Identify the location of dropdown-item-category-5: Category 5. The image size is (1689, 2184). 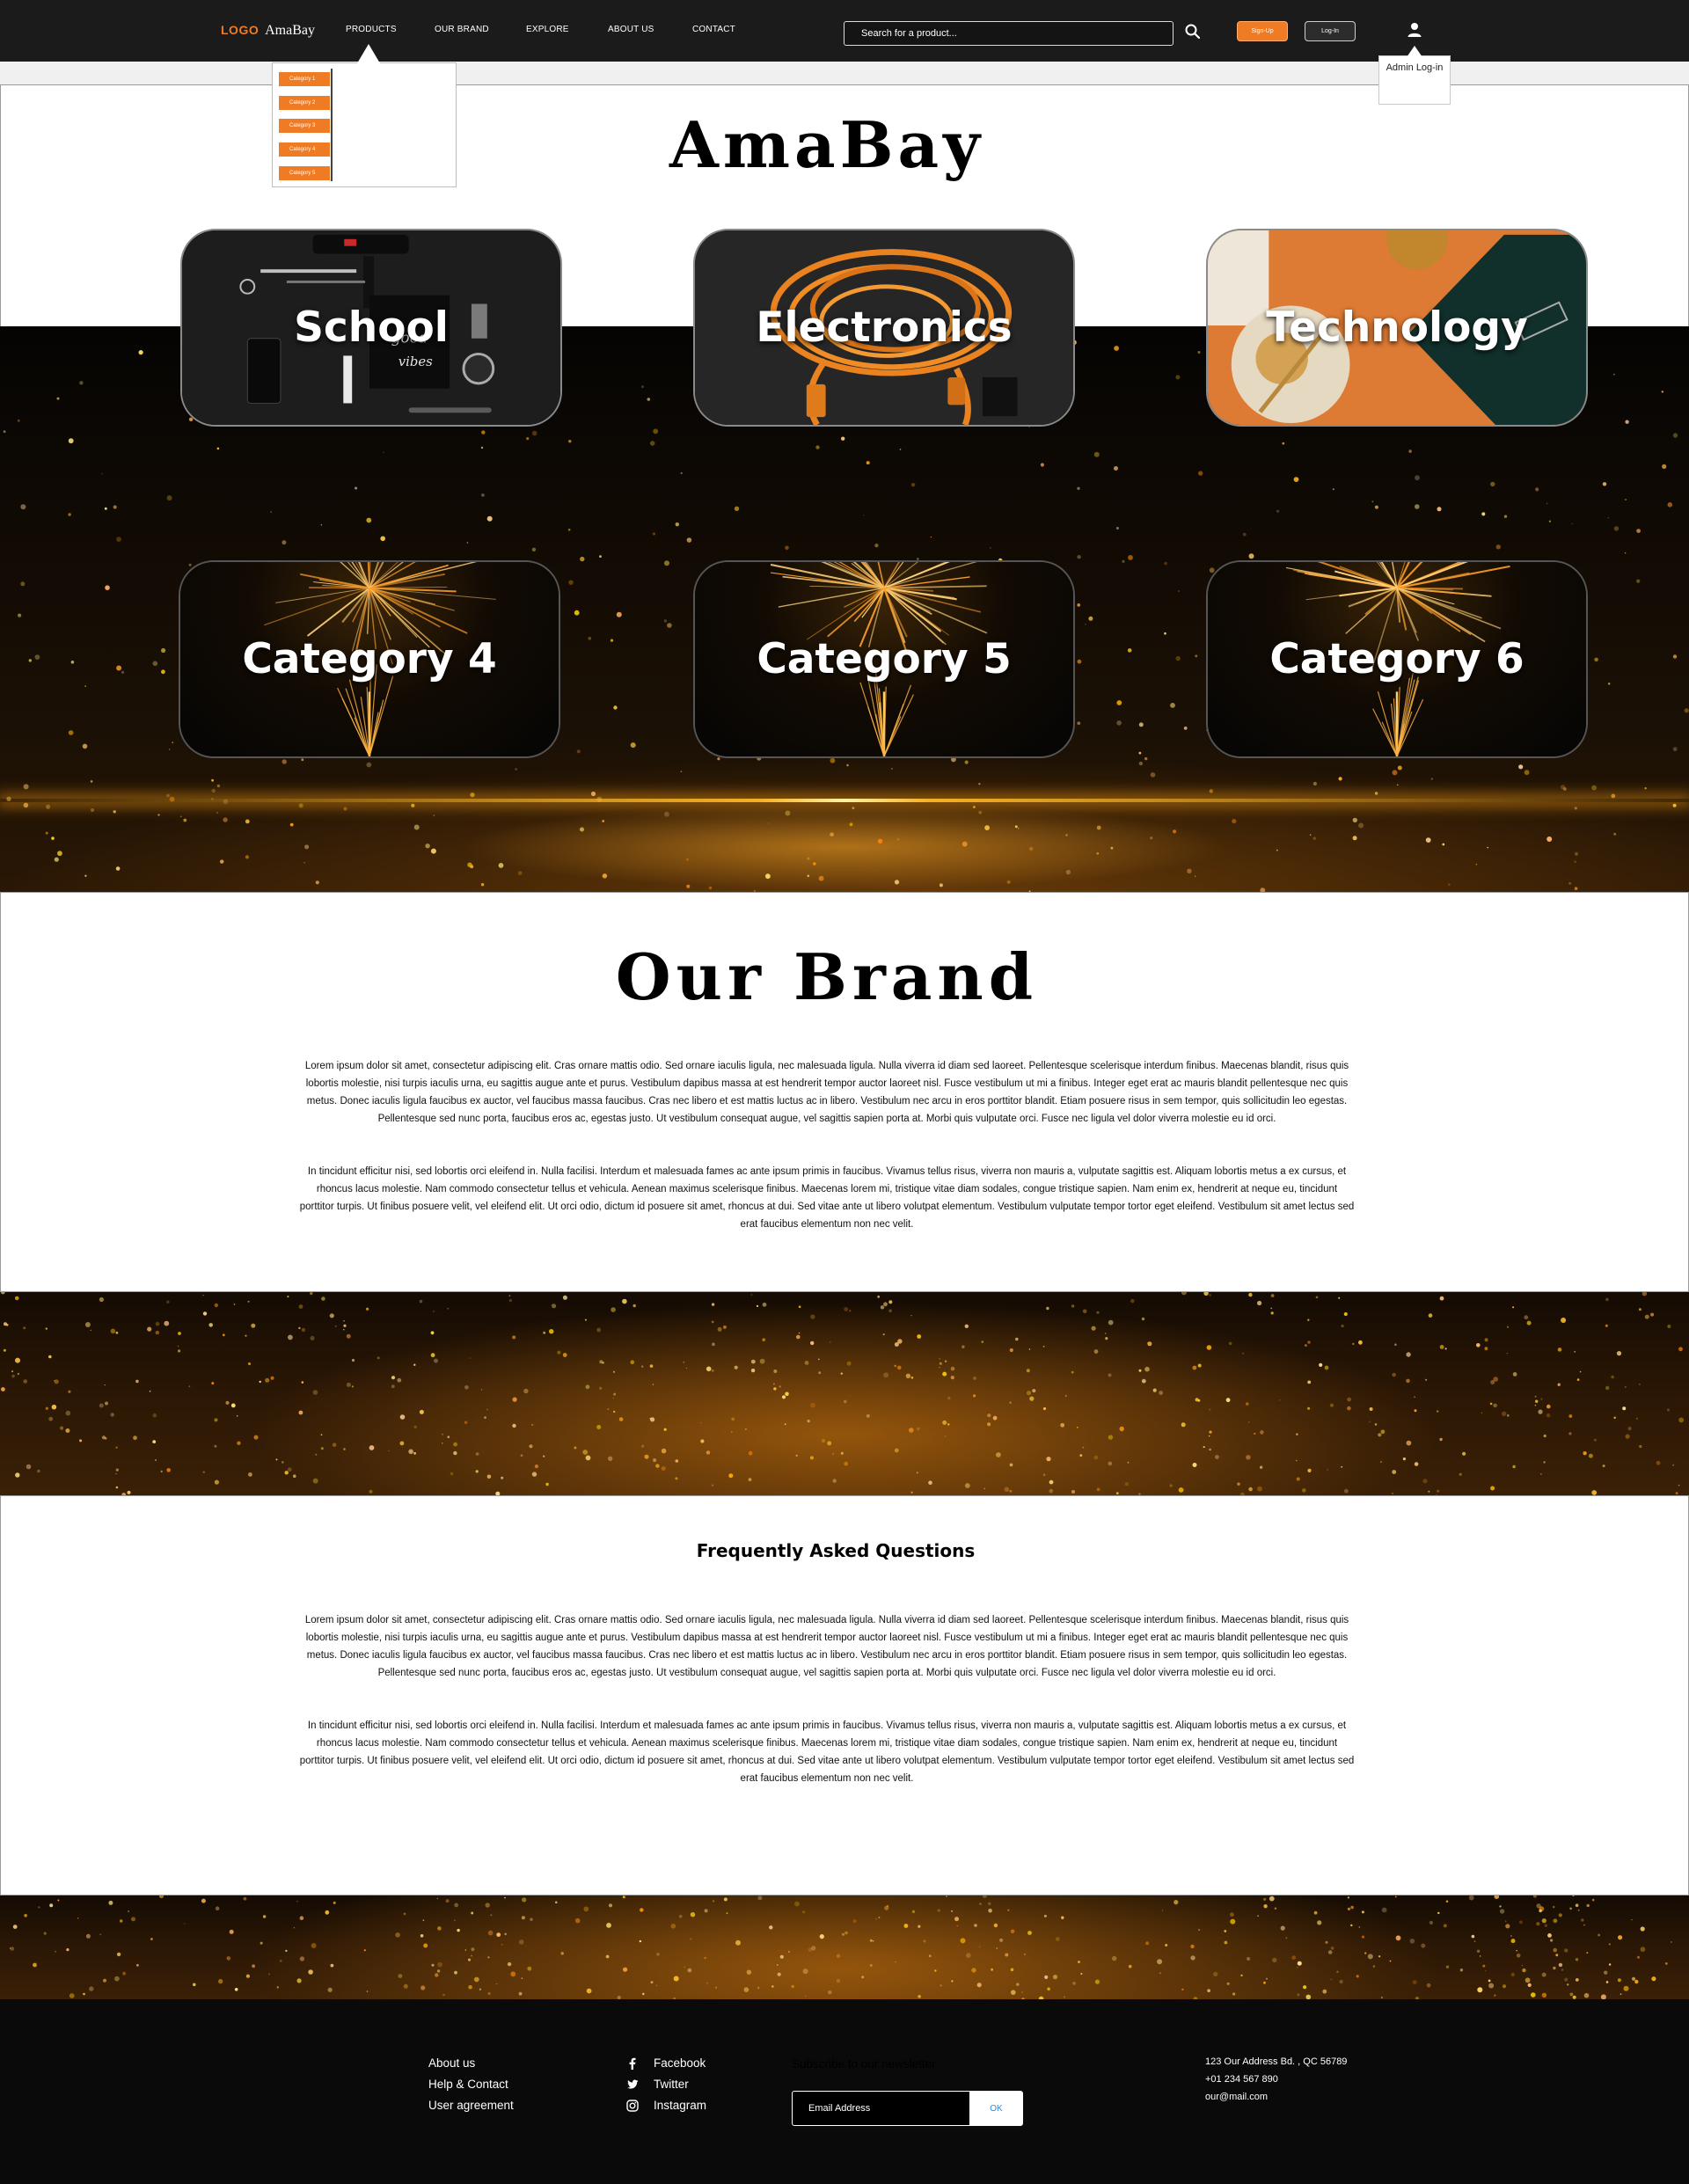
(304, 173).